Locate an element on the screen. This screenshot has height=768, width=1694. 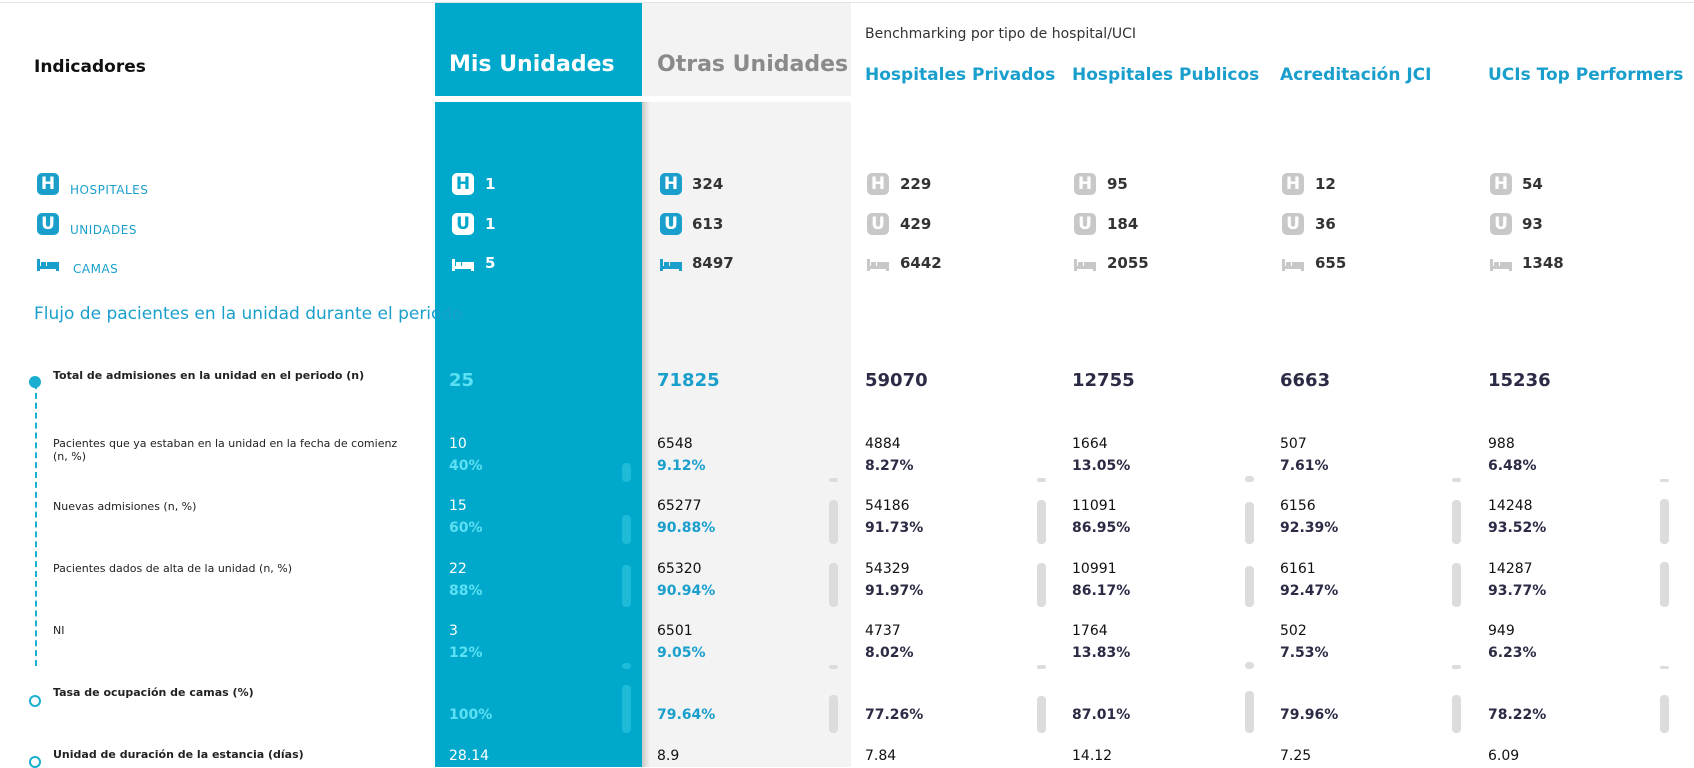
camas-value: 6442 is located at coordinates (921, 263).